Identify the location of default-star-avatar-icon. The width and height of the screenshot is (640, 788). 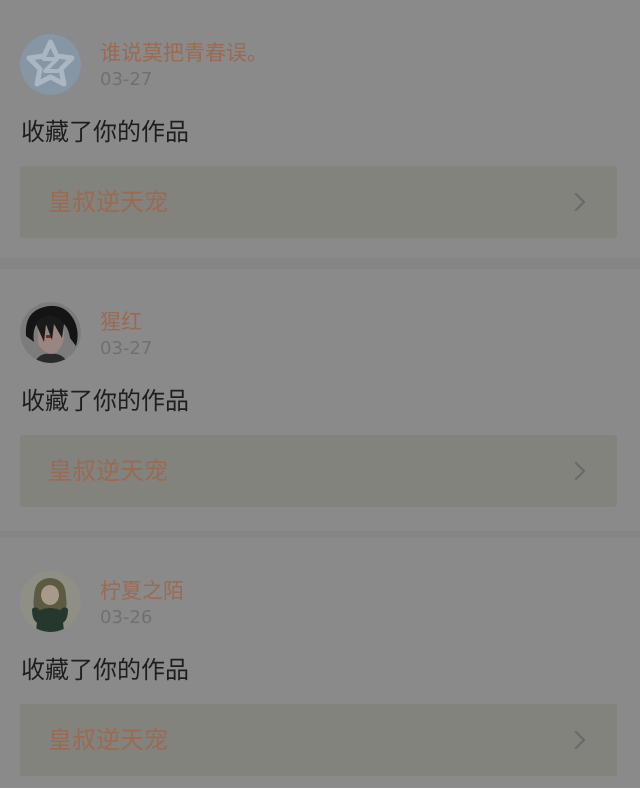
(50, 64).